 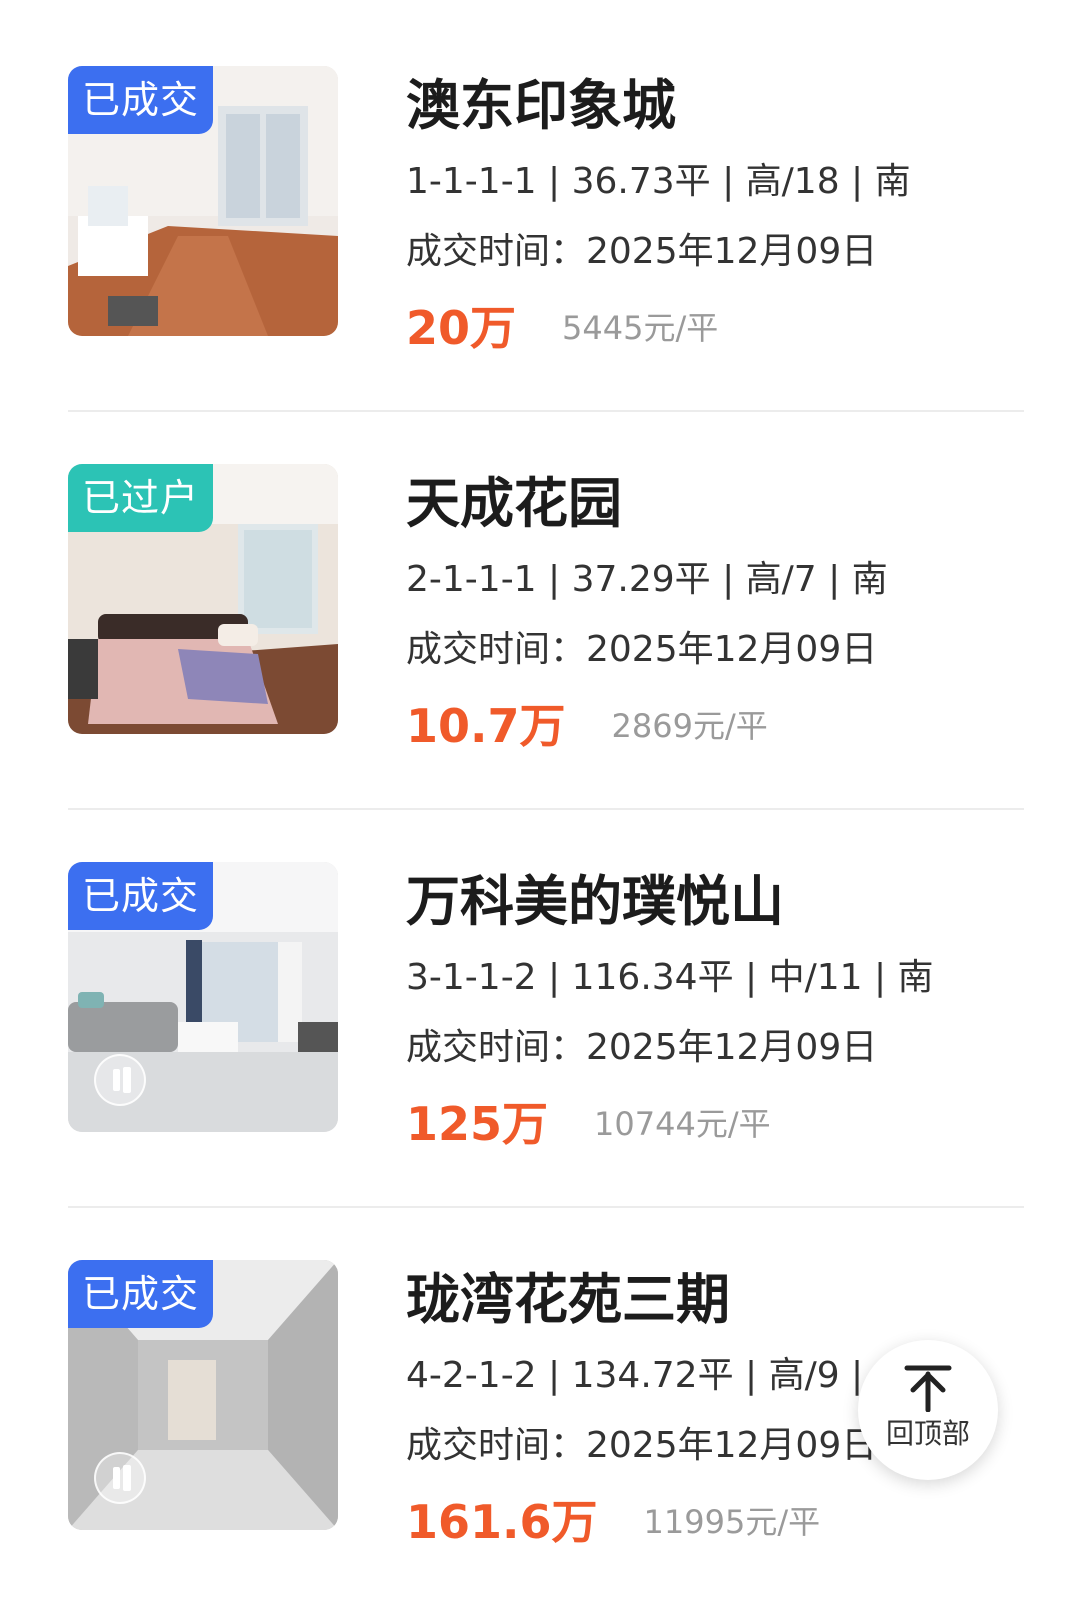 I want to click on unit-price: 10744元/平, so click(x=682, y=1124).